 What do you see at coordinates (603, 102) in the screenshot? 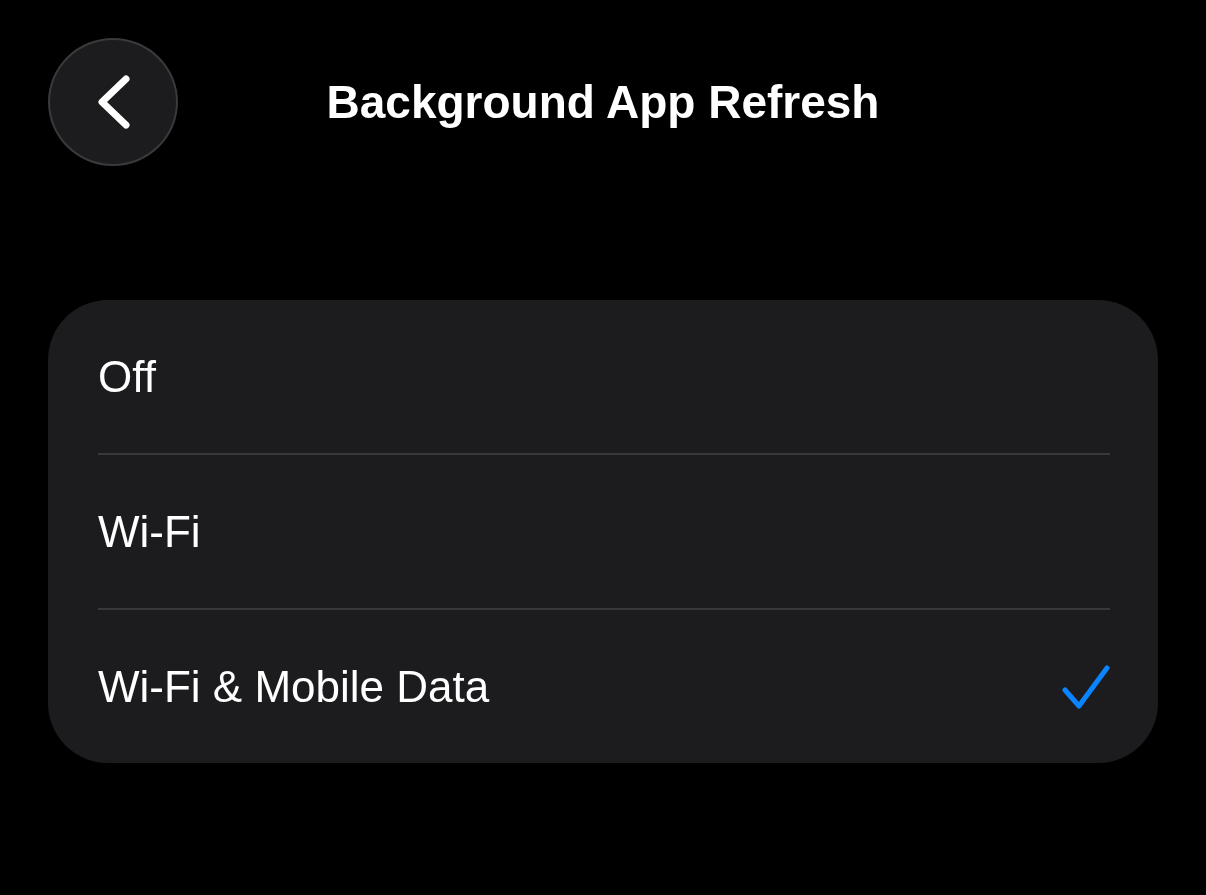
I see `page-title: Background App Refresh` at bounding box center [603, 102].